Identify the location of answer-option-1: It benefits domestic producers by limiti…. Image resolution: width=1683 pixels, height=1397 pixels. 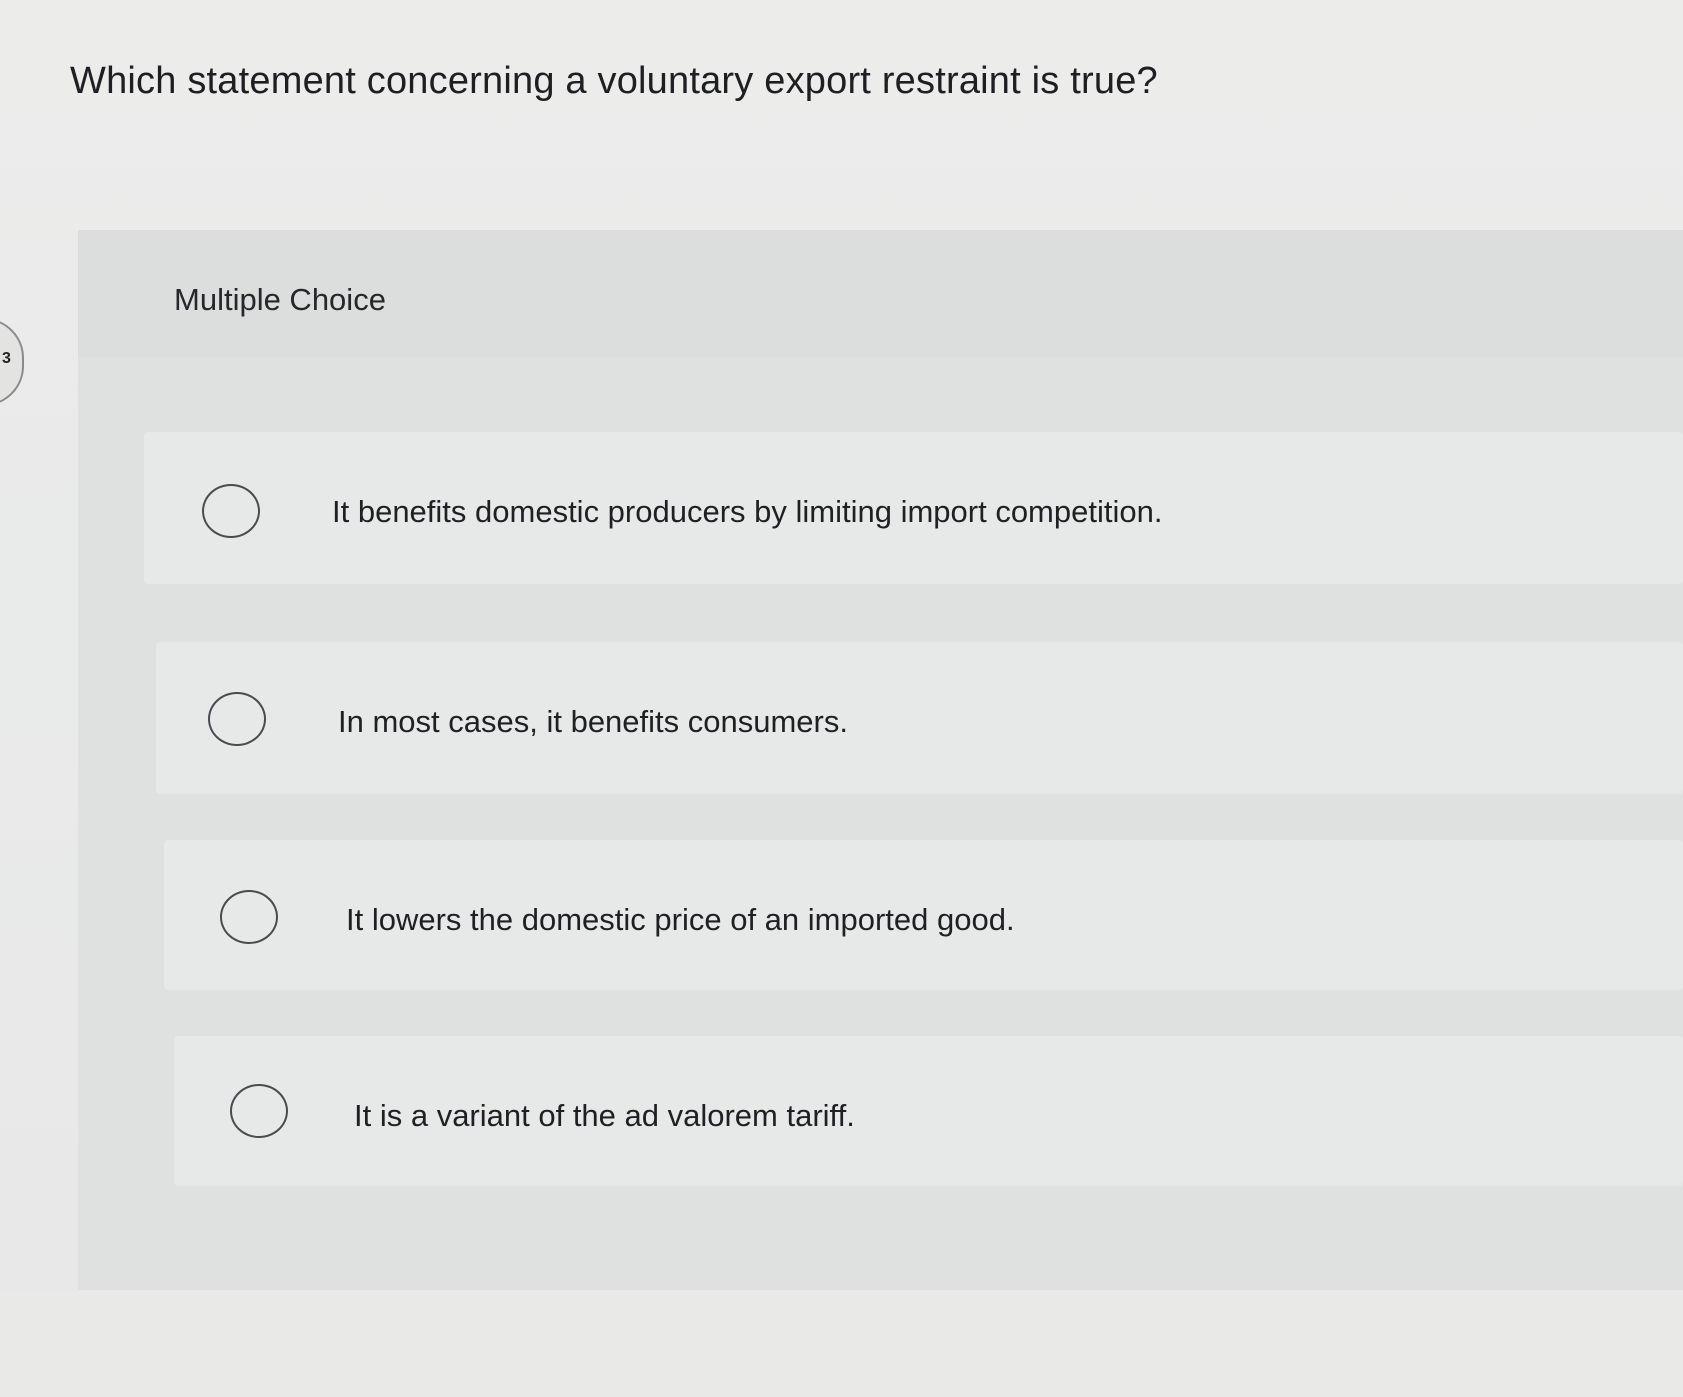
(913, 508).